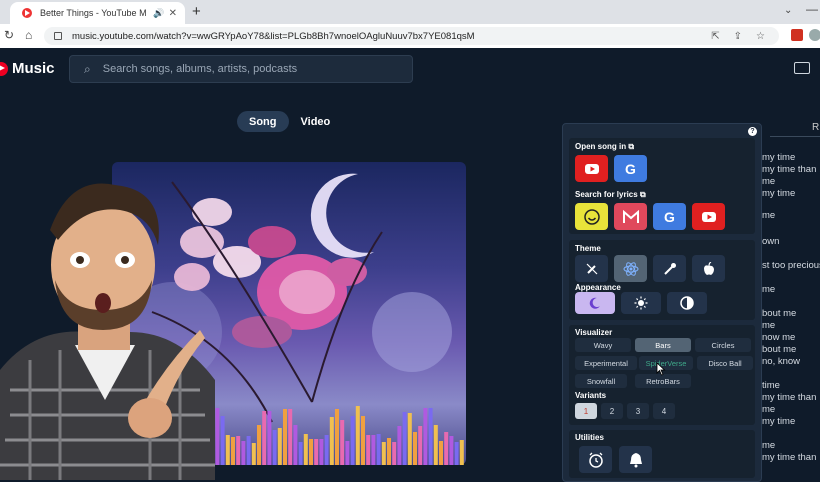 This screenshot has height=482, width=820. Describe the element at coordinates (410, 12) in the screenshot. I see `browser-tab-bar: Better Things - YouTube M 🔊 ✕ + ⌄ —` at that location.